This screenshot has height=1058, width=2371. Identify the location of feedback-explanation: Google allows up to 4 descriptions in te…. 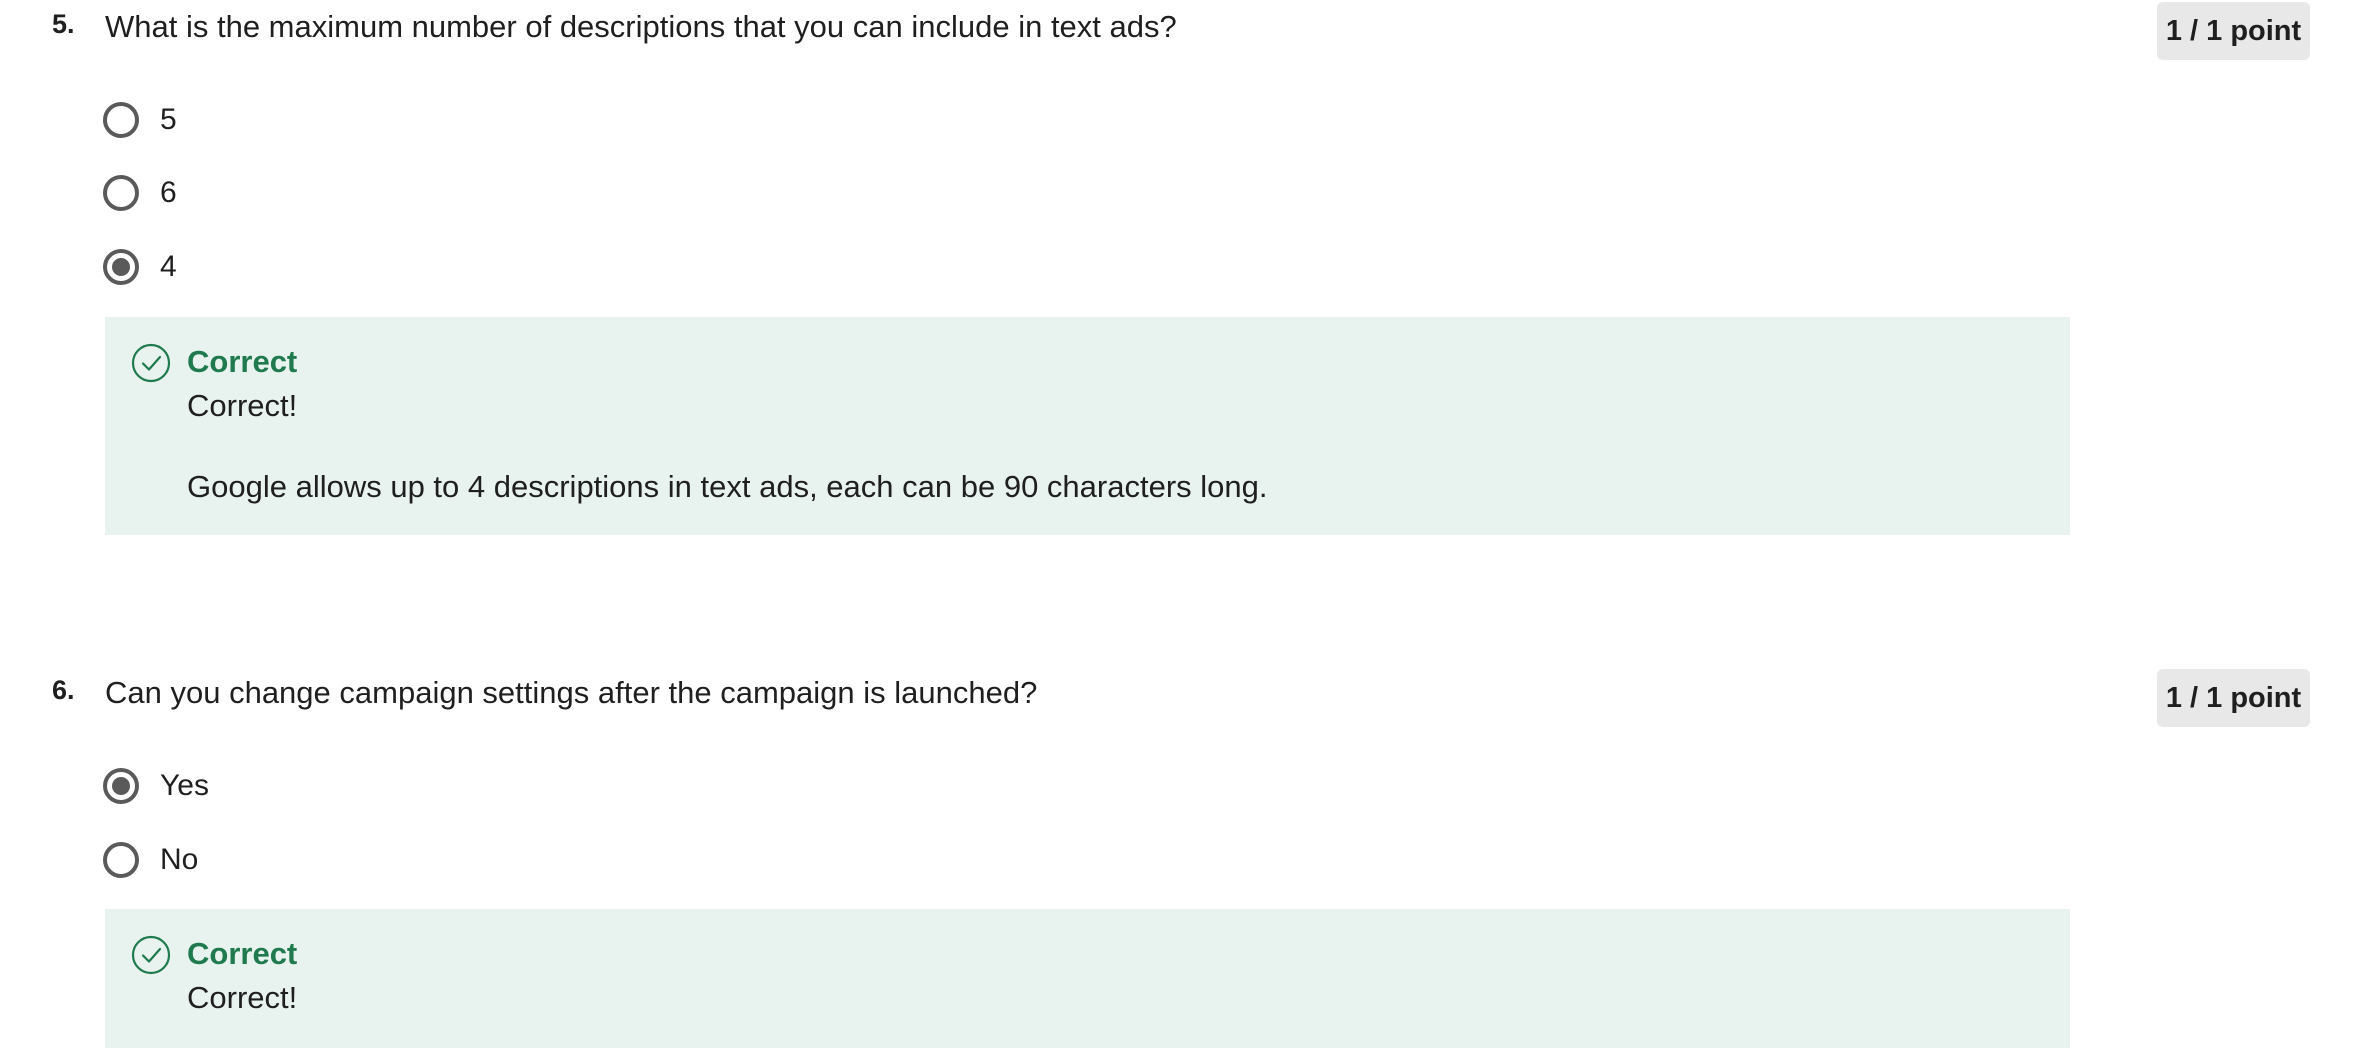
(727, 486).